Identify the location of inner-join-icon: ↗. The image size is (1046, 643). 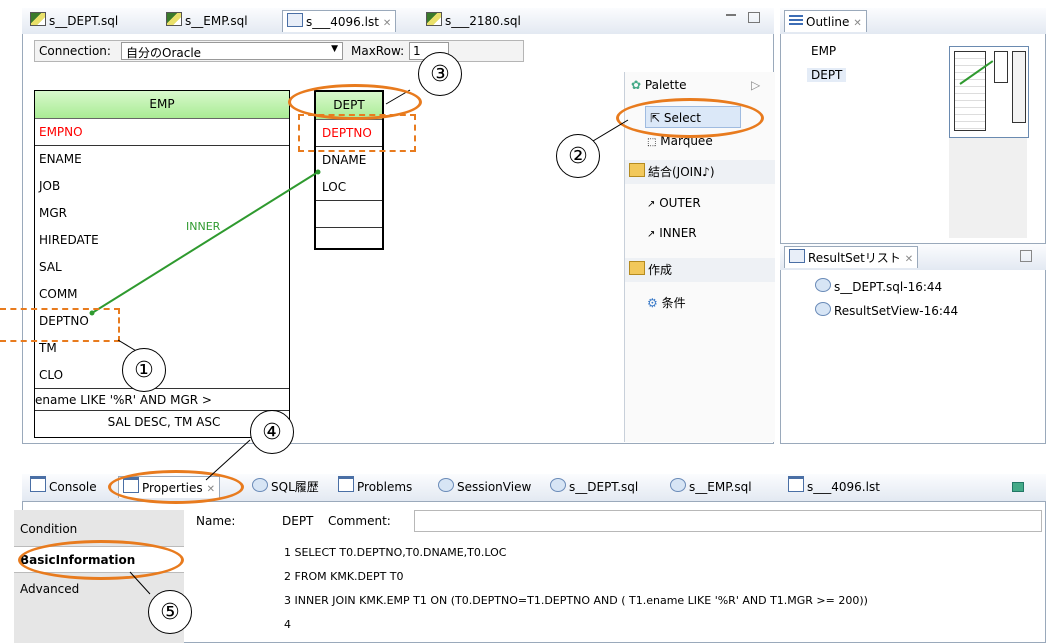
(651, 234).